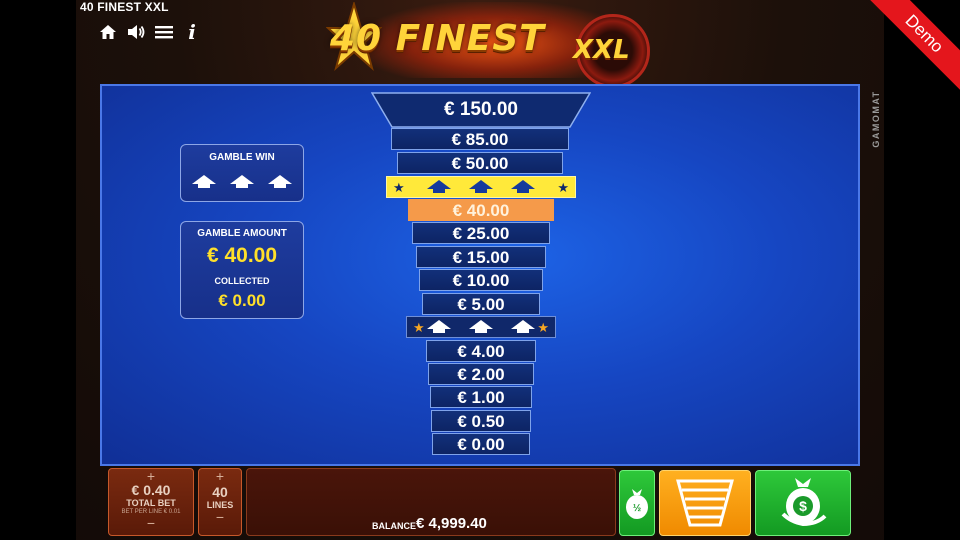 This screenshot has width=960, height=540. Describe the element at coordinates (38, 270) in the screenshot. I see `left-letterbox` at that location.